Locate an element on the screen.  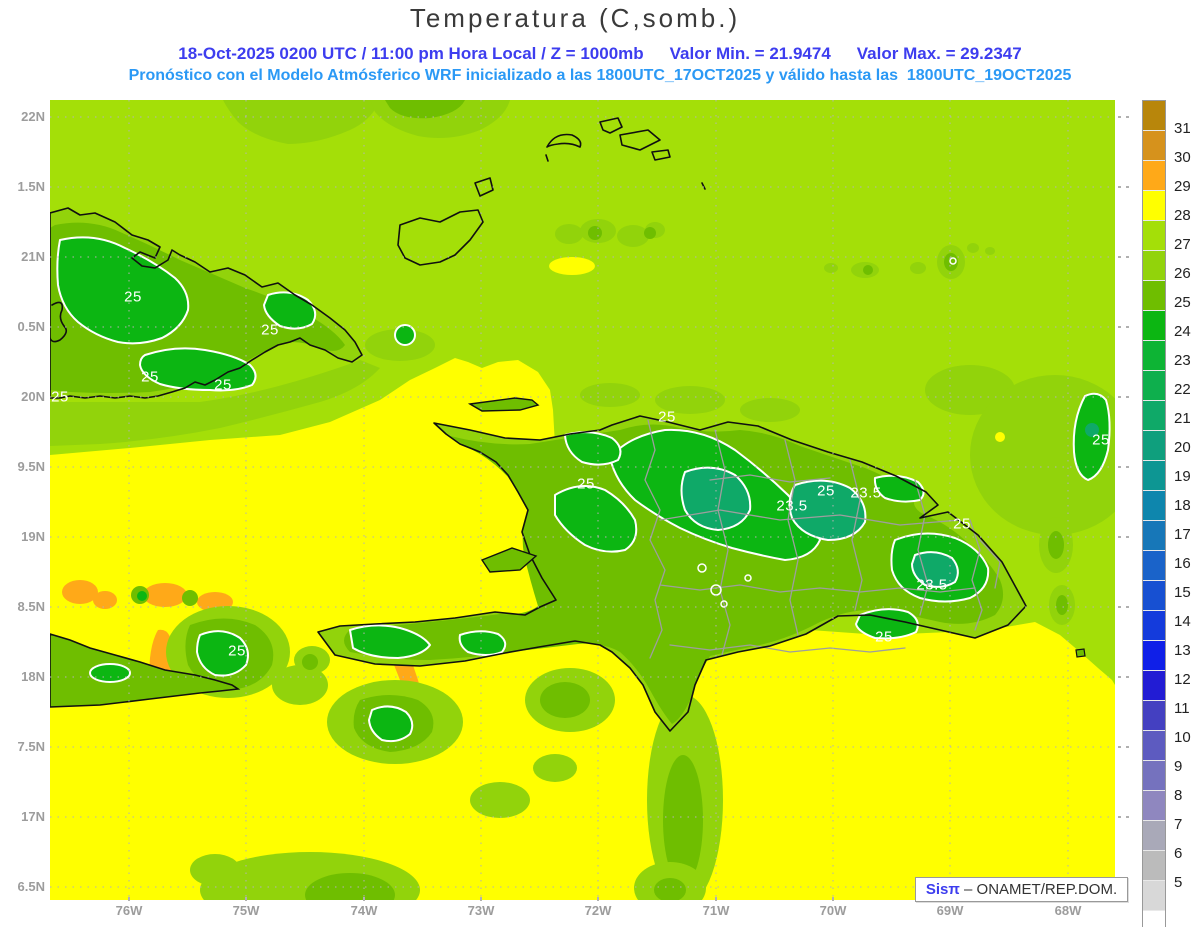
y-axis-label: 17N is located at coordinates (33, 816).